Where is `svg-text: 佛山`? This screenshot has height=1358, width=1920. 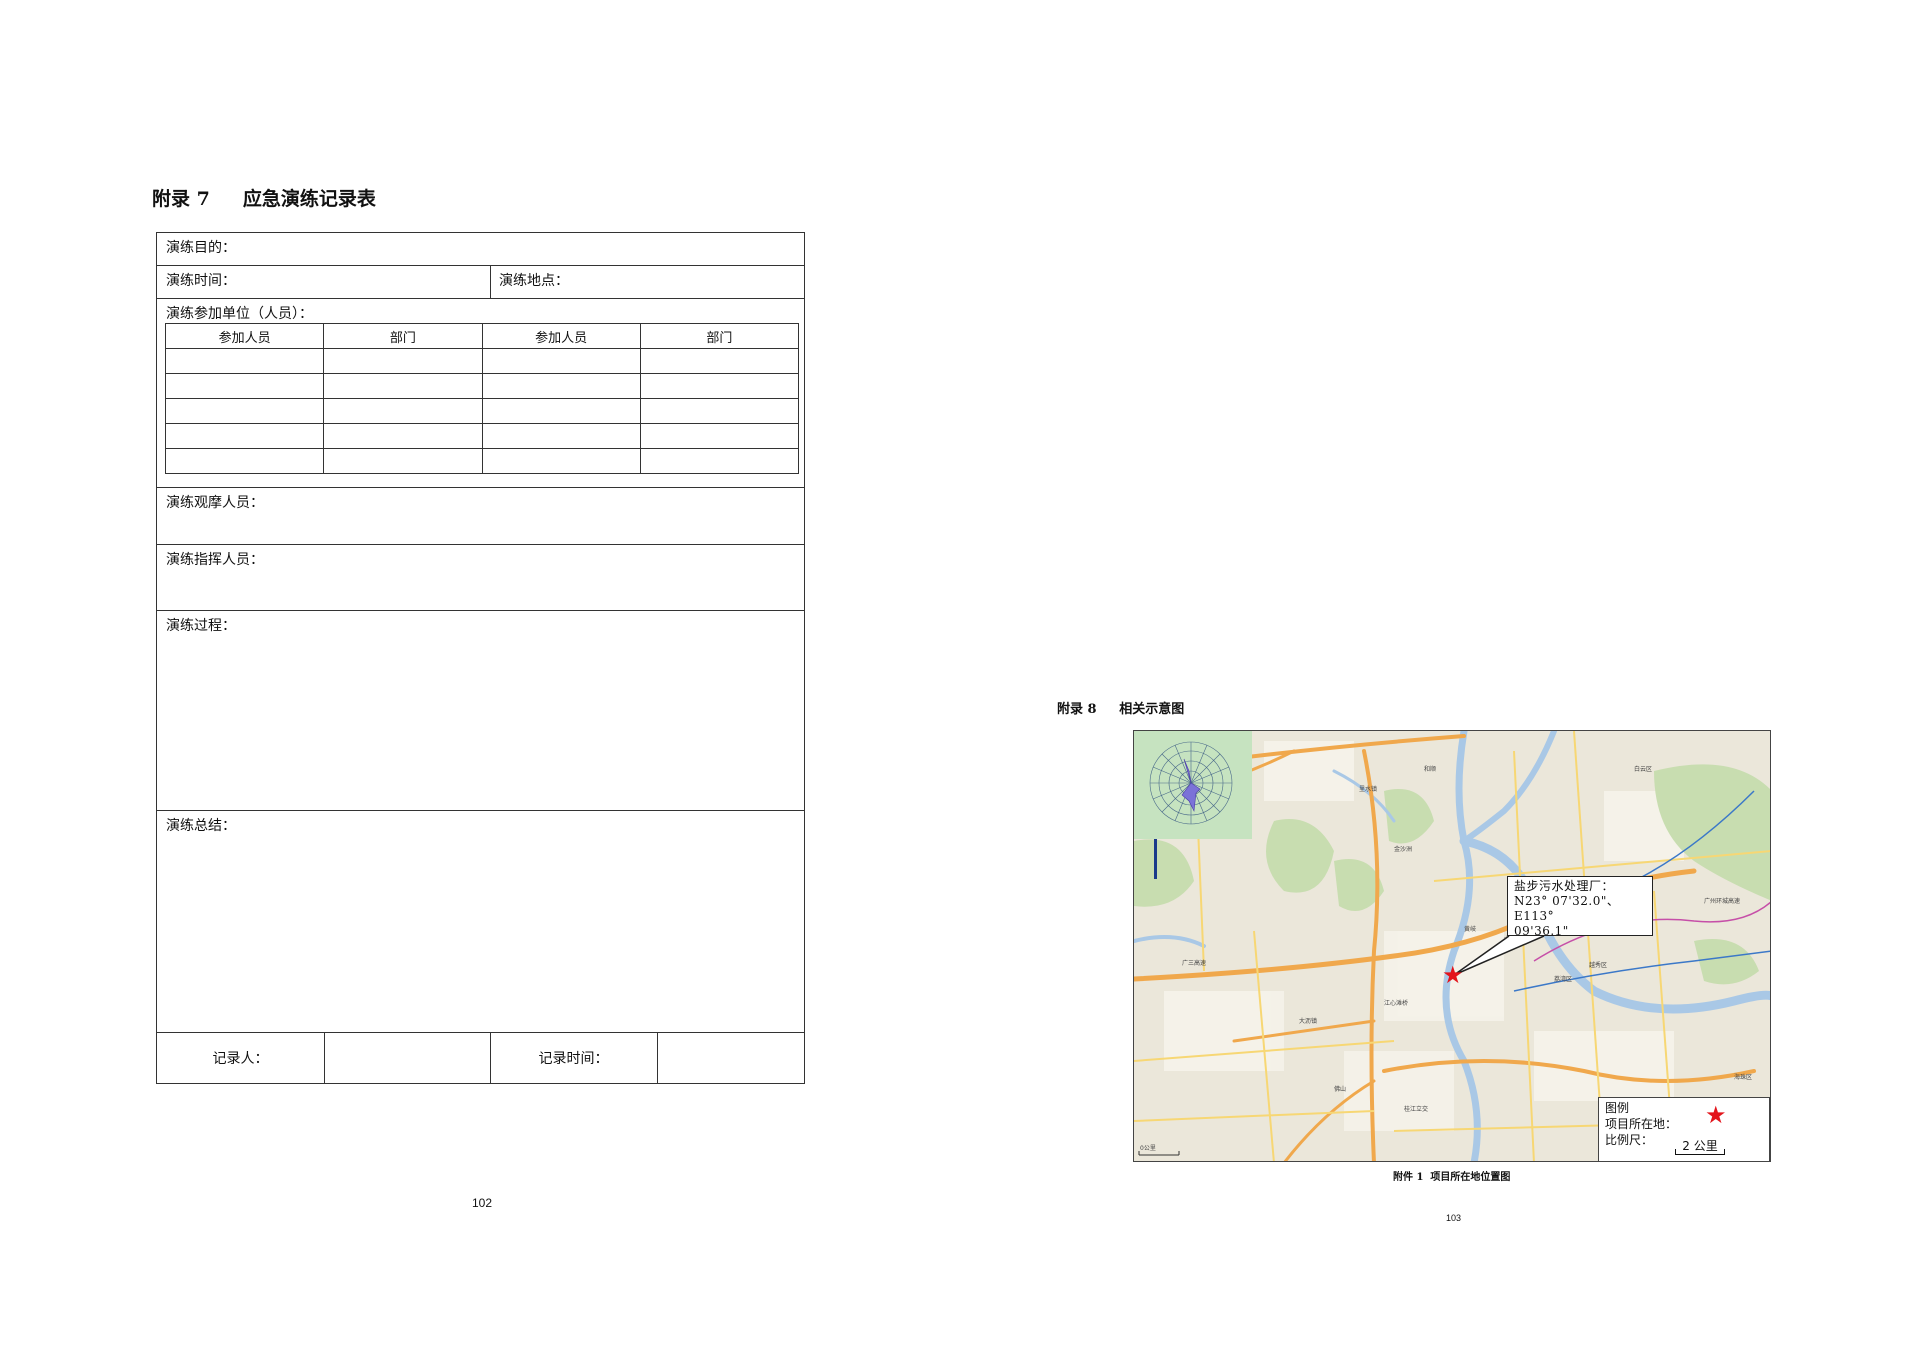 svg-text: 佛山 is located at coordinates (1340, 1089).